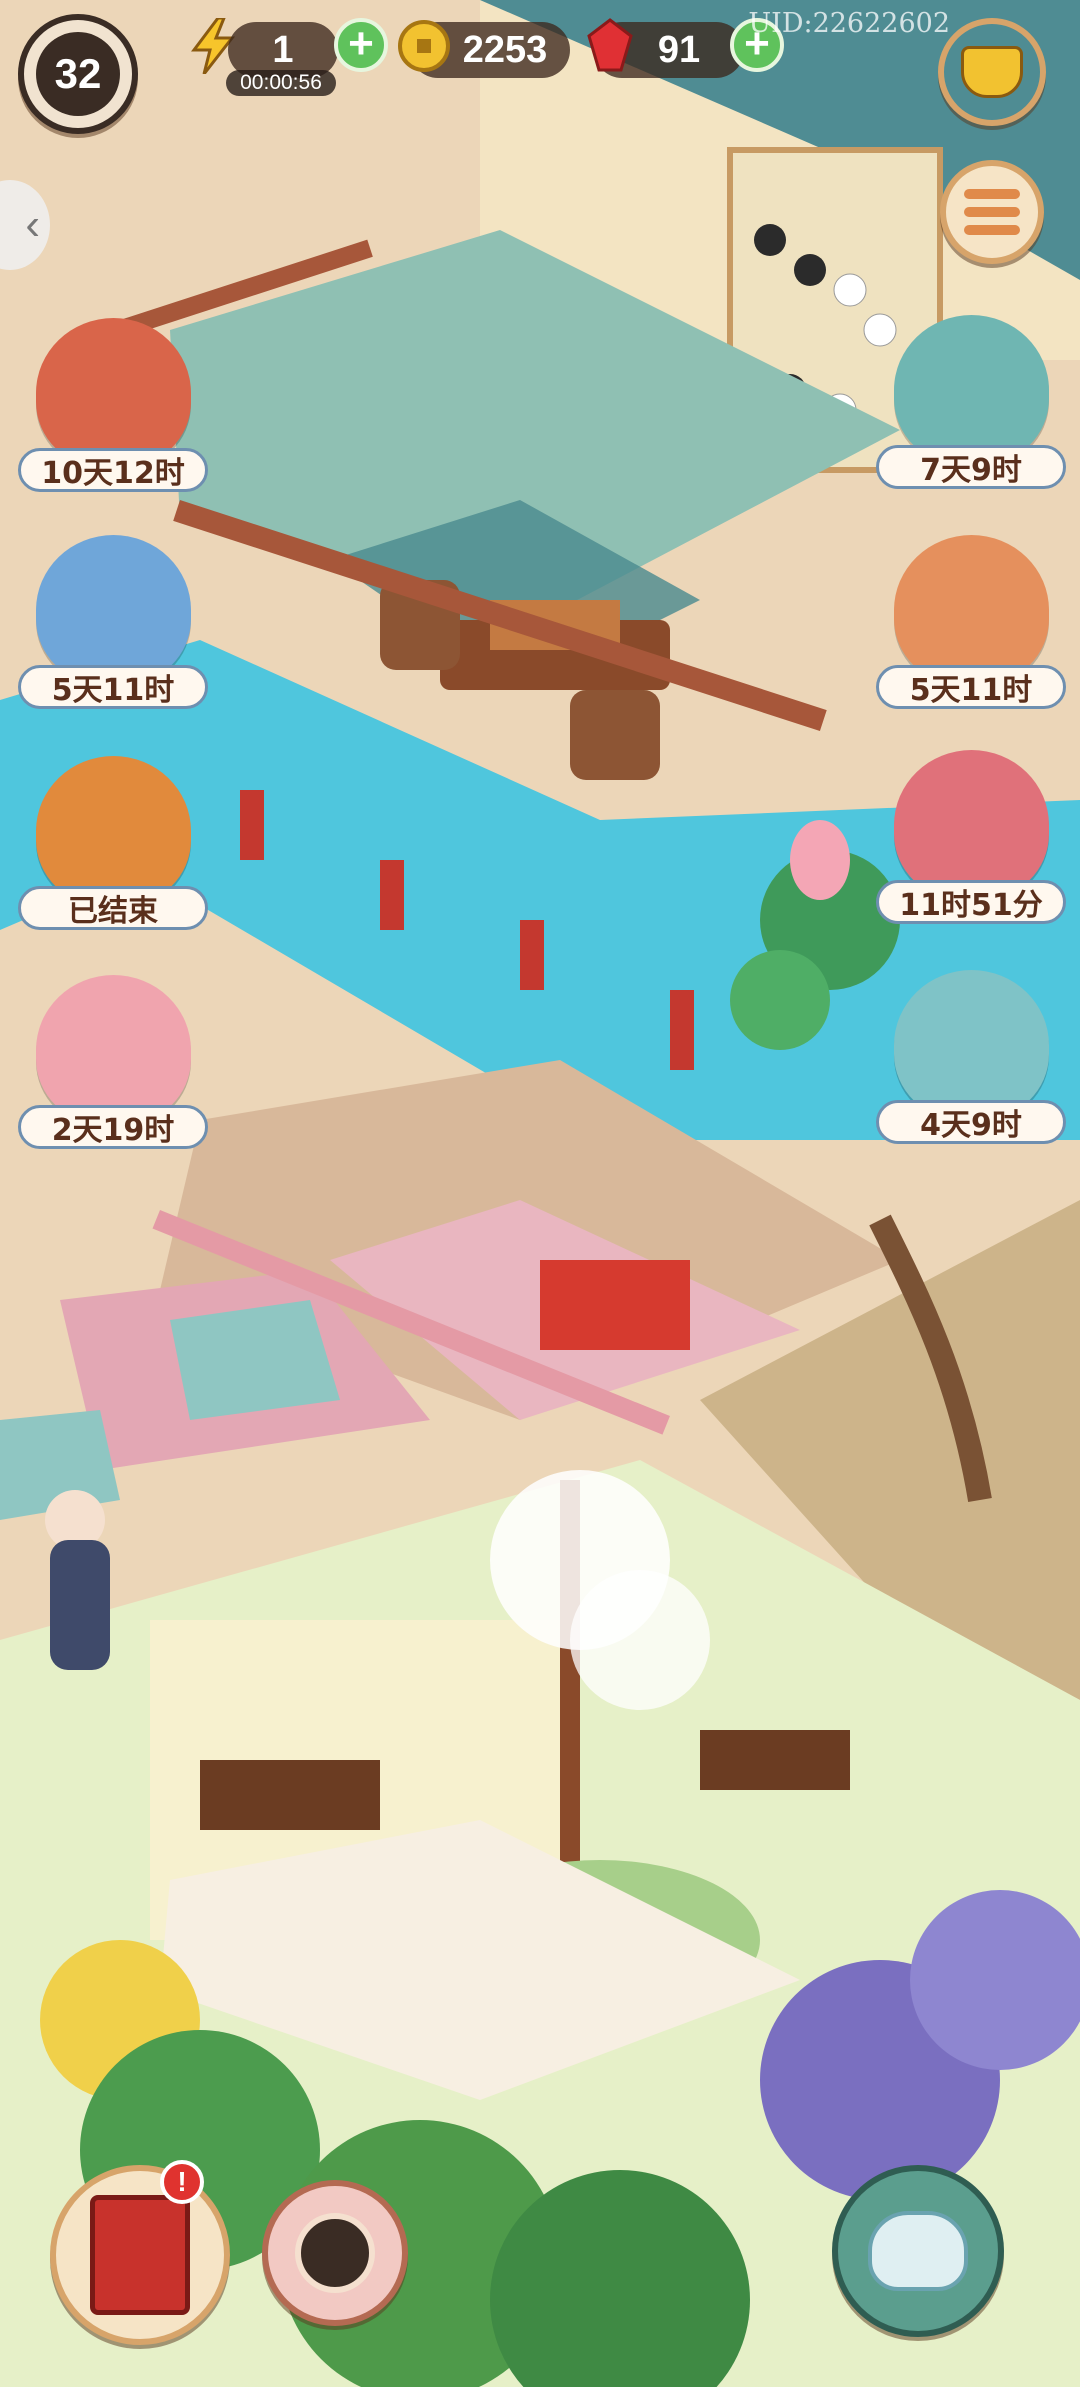  I want to click on coins-value: 2253, so click(505, 49).